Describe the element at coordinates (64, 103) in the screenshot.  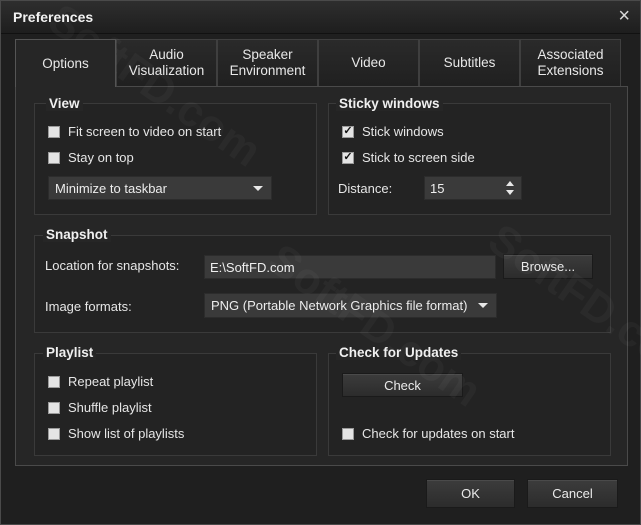
I see `view-group-title: View` at that location.